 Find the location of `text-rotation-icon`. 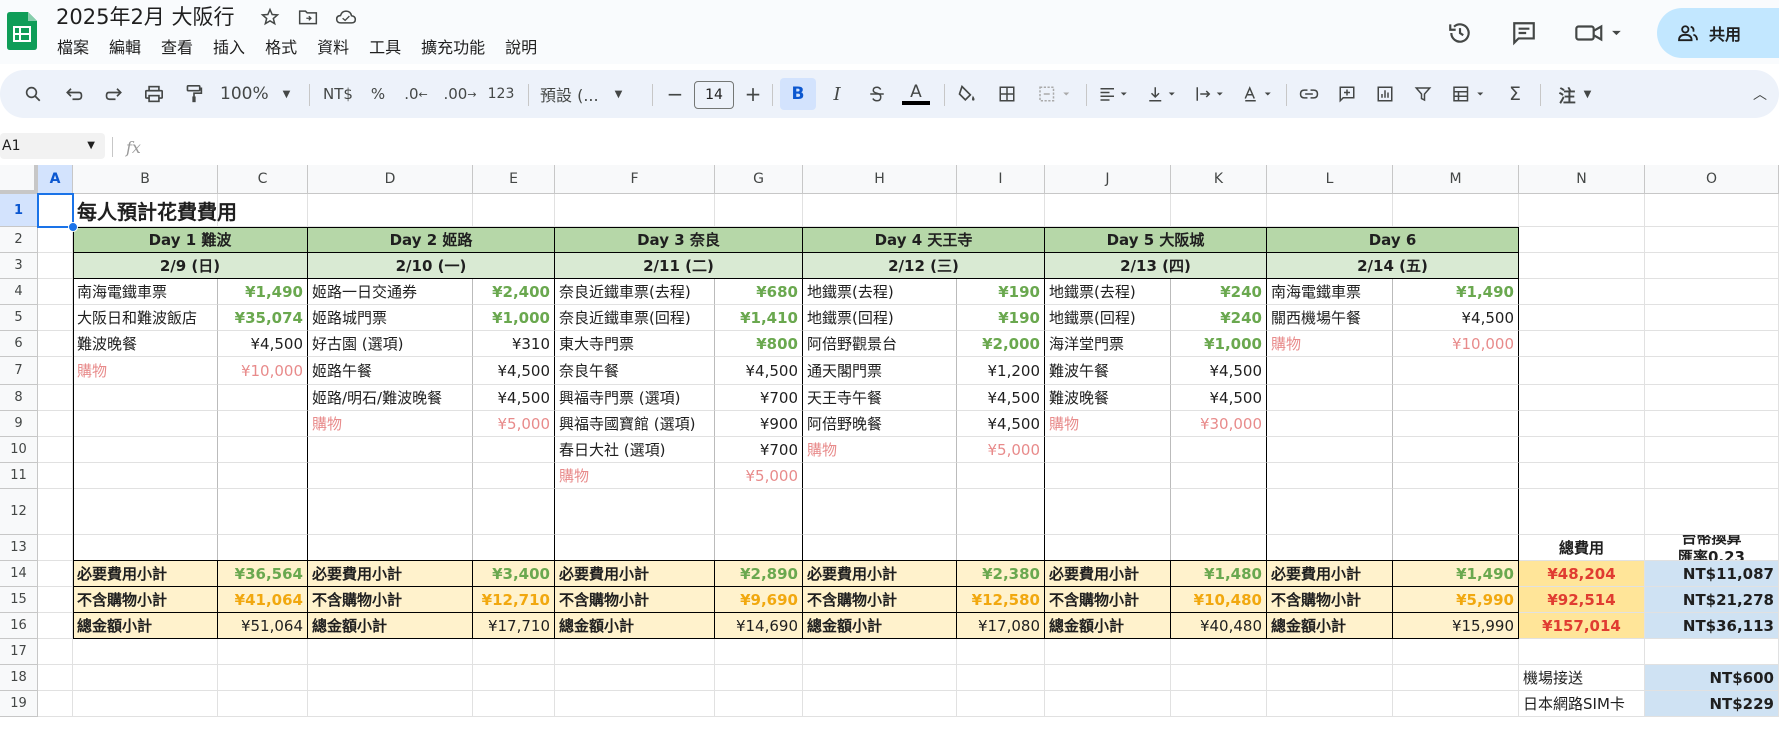

text-rotation-icon is located at coordinates (1258, 94).